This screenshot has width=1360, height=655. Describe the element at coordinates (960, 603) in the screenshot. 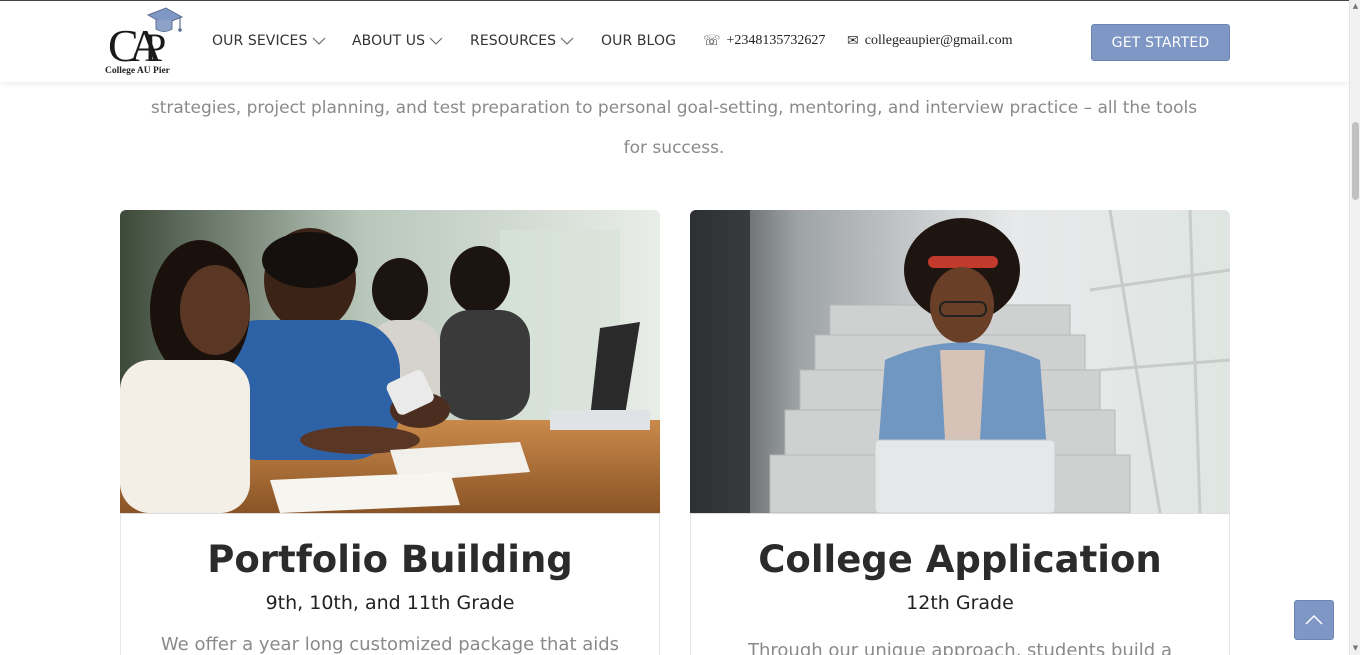

I see `card-subtitle: 12th Grade` at that location.